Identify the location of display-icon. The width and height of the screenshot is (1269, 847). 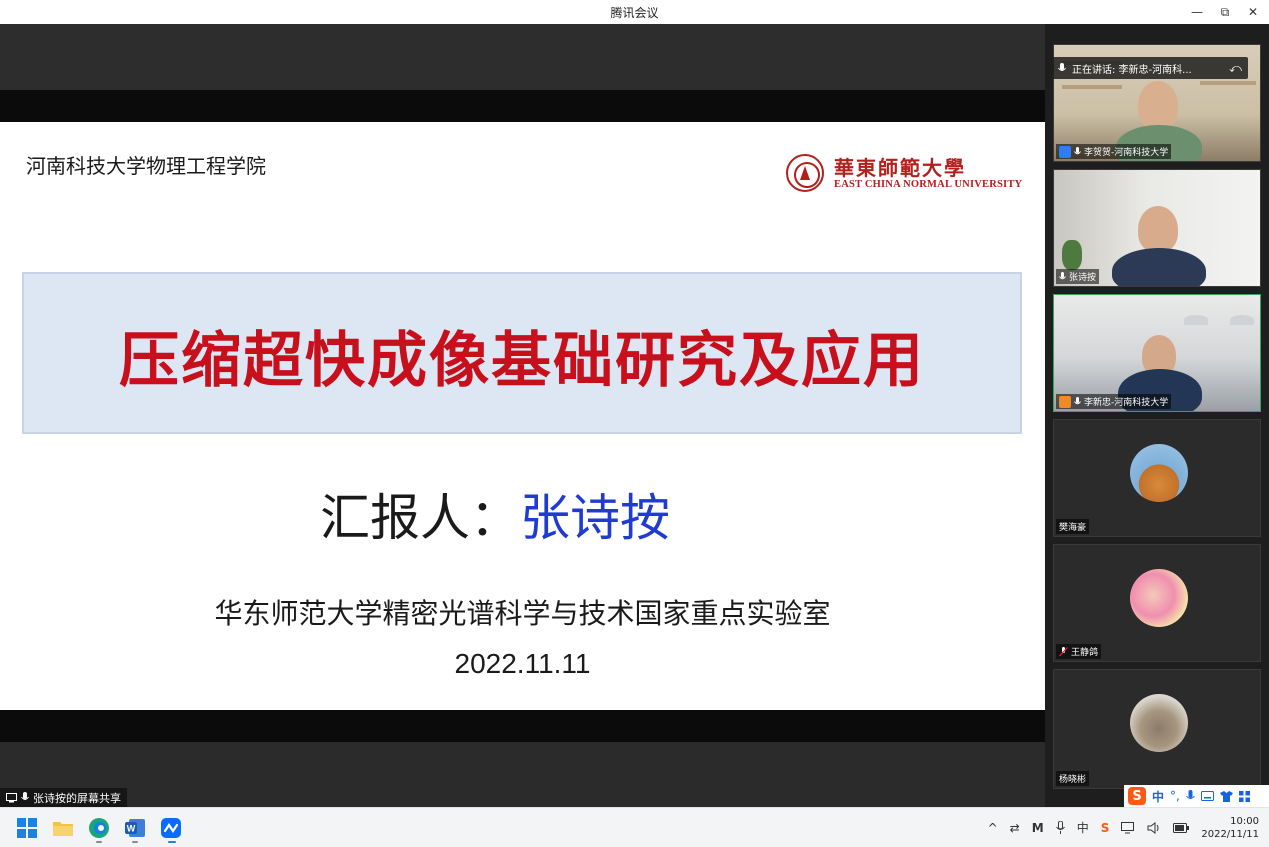
(1128, 827).